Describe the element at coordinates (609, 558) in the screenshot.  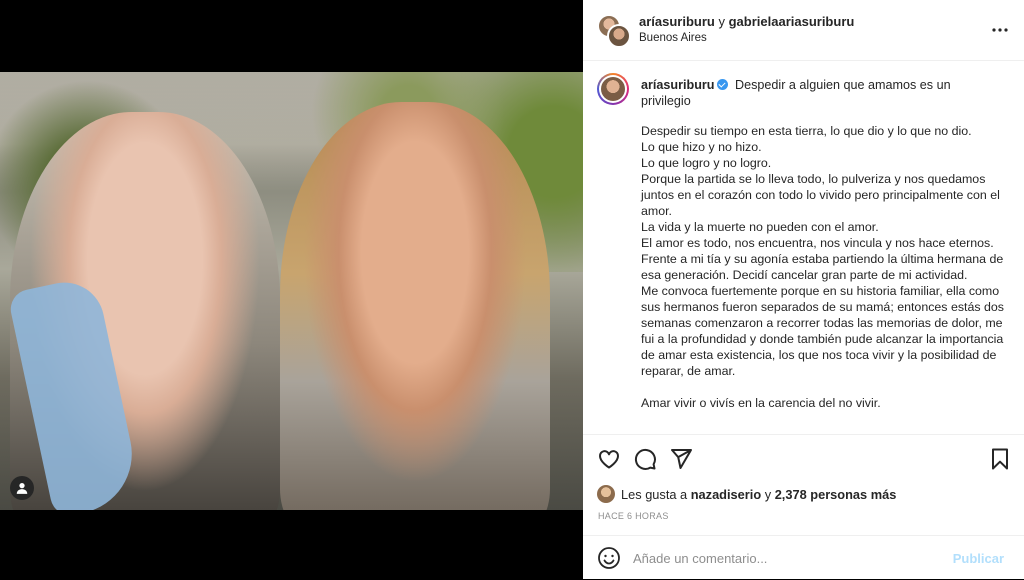
I see `emoji-icon` at that location.